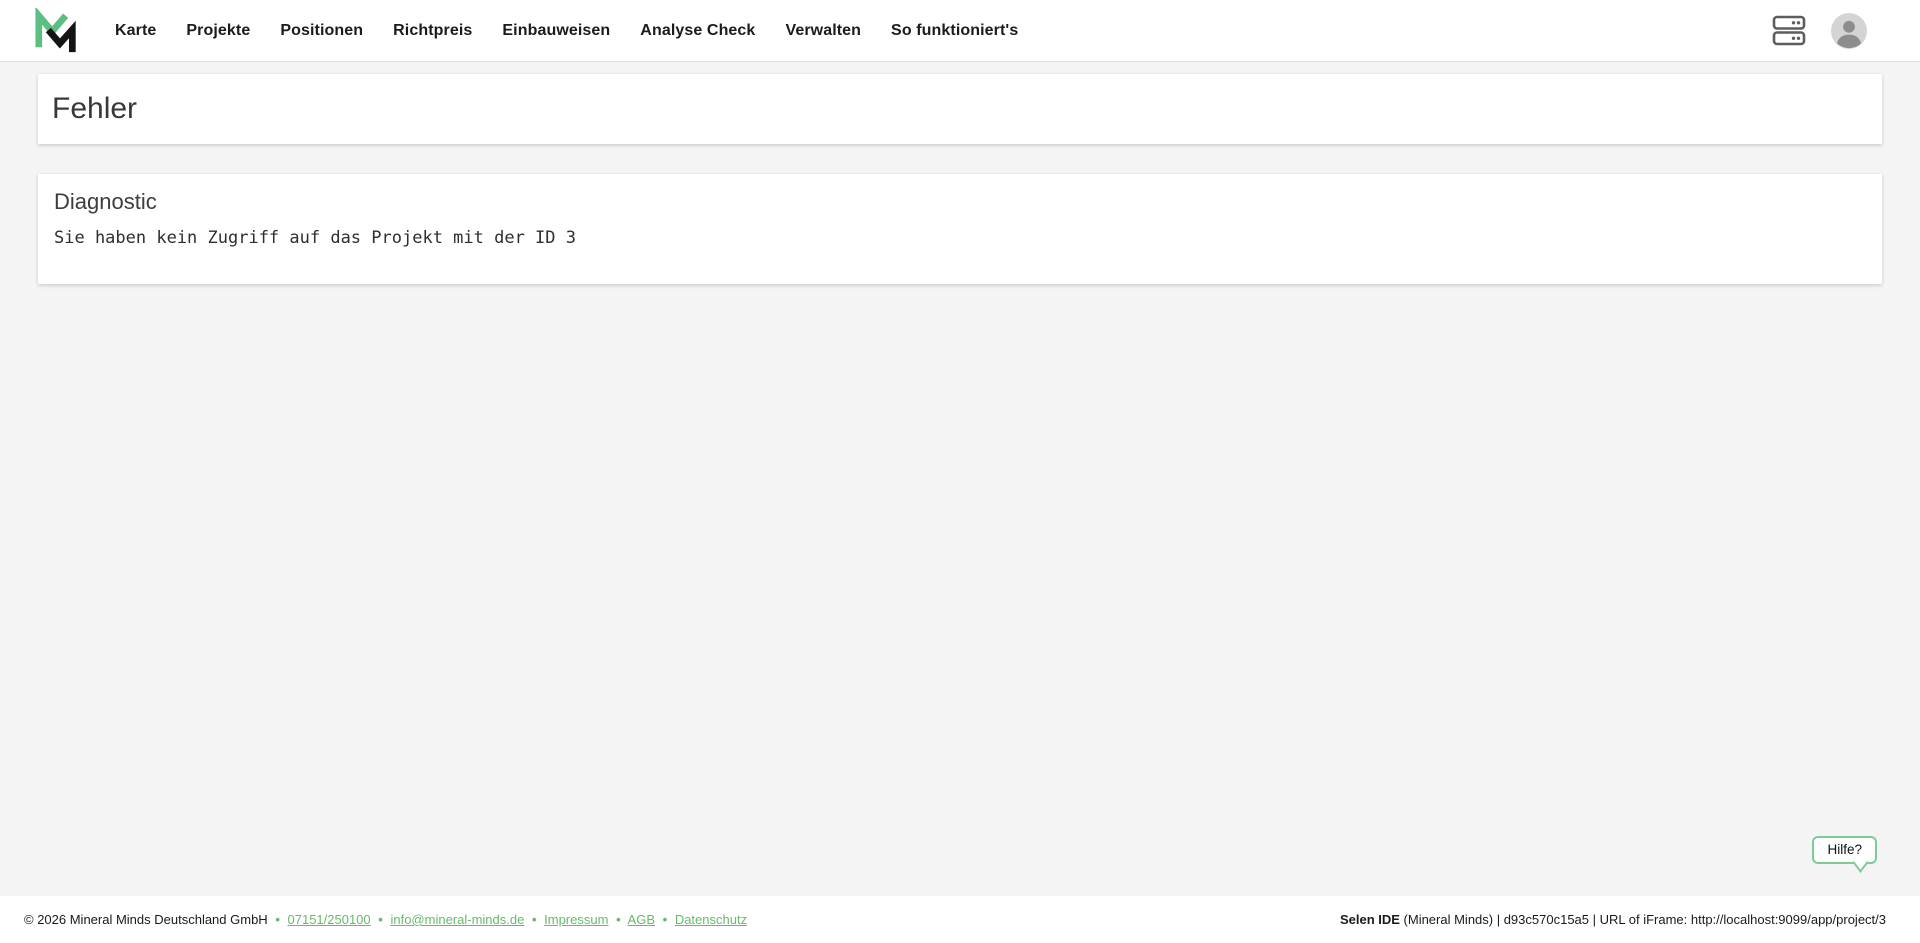 This screenshot has width=1920, height=943. I want to click on nav-item-so-funktionierts: So funktioniert's, so click(954, 31).